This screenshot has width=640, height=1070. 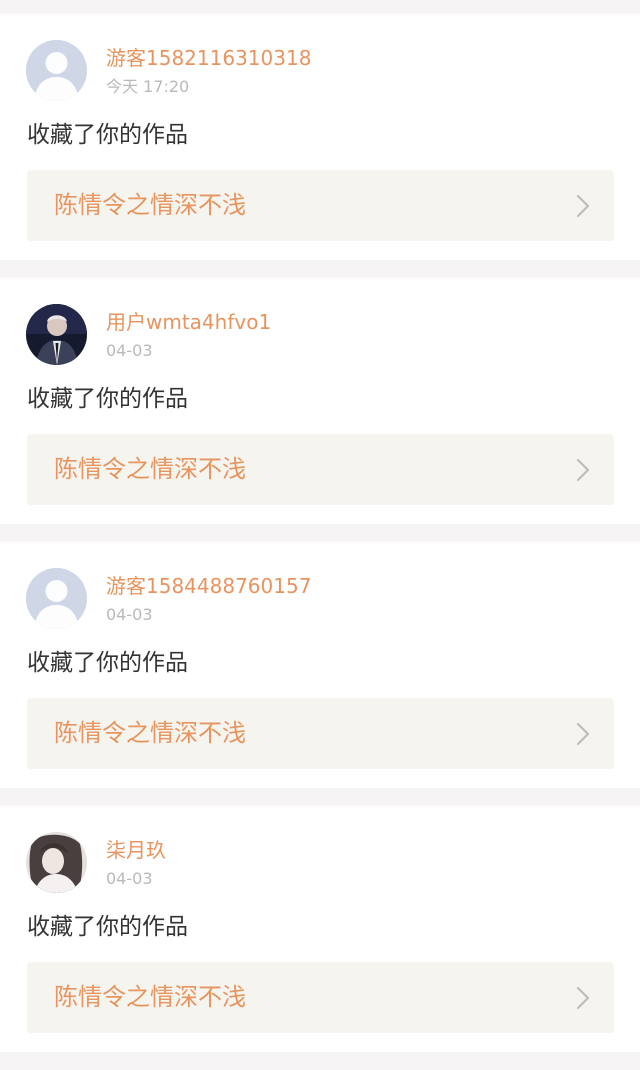 I want to click on username: 用户wmta4hfvo1, so click(x=188, y=322).